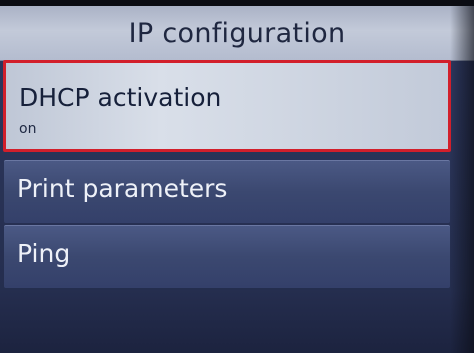 The image size is (474, 353). What do you see at coordinates (122, 188) in the screenshot?
I see `menu-item-label: Print parameters` at bounding box center [122, 188].